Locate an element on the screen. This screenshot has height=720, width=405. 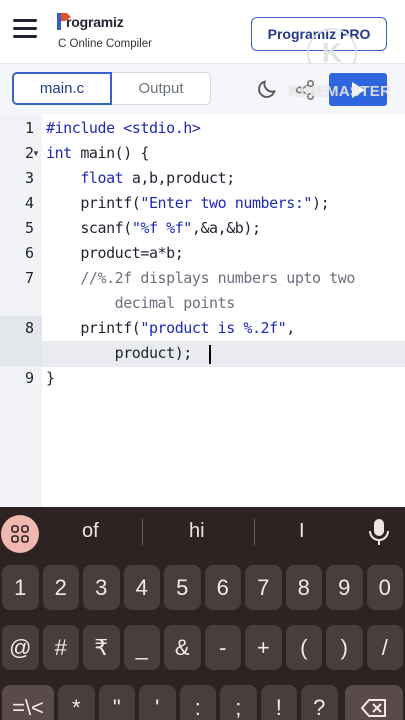
key: ! is located at coordinates (278, 702).